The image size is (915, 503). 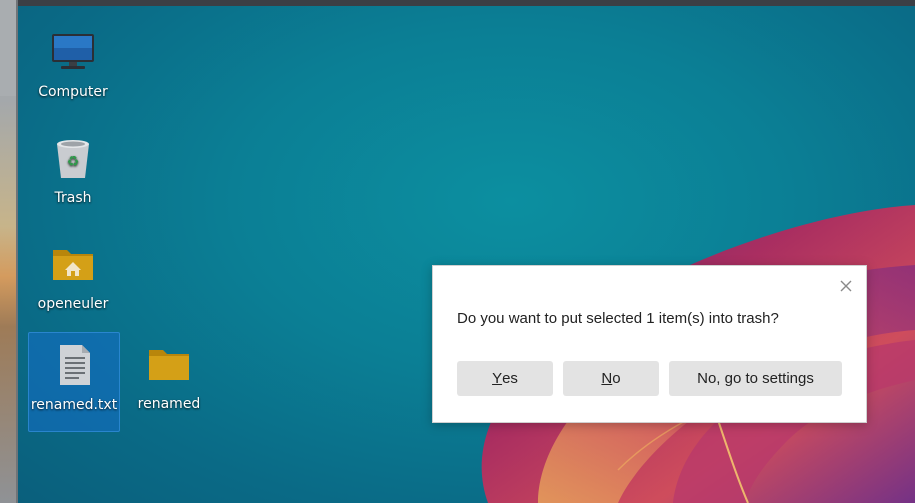 I want to click on no-label-rest: o, so click(x=616, y=378).